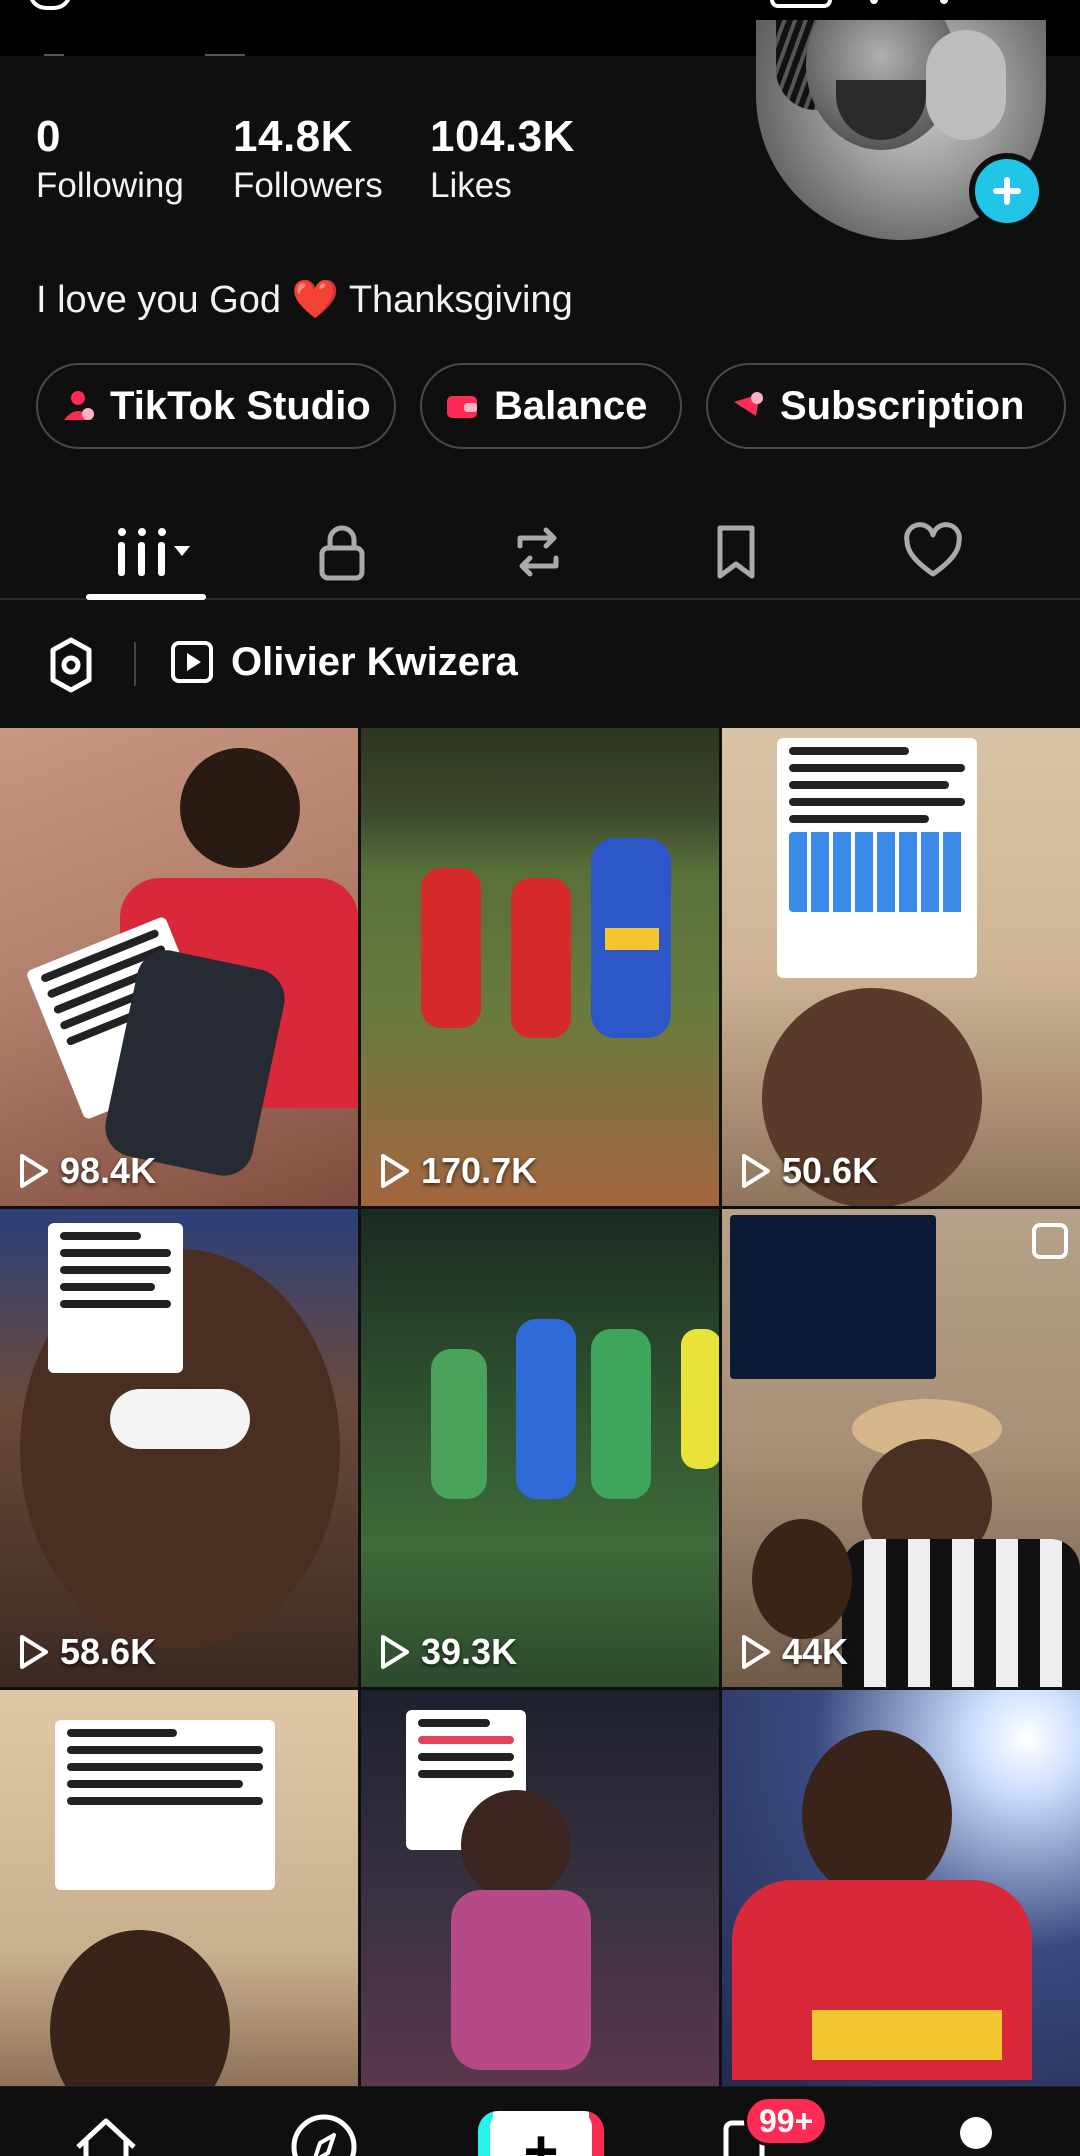 The height and width of the screenshot is (2156, 1080). What do you see at coordinates (448, 1652) in the screenshot?
I see `view-count: 39.3K` at bounding box center [448, 1652].